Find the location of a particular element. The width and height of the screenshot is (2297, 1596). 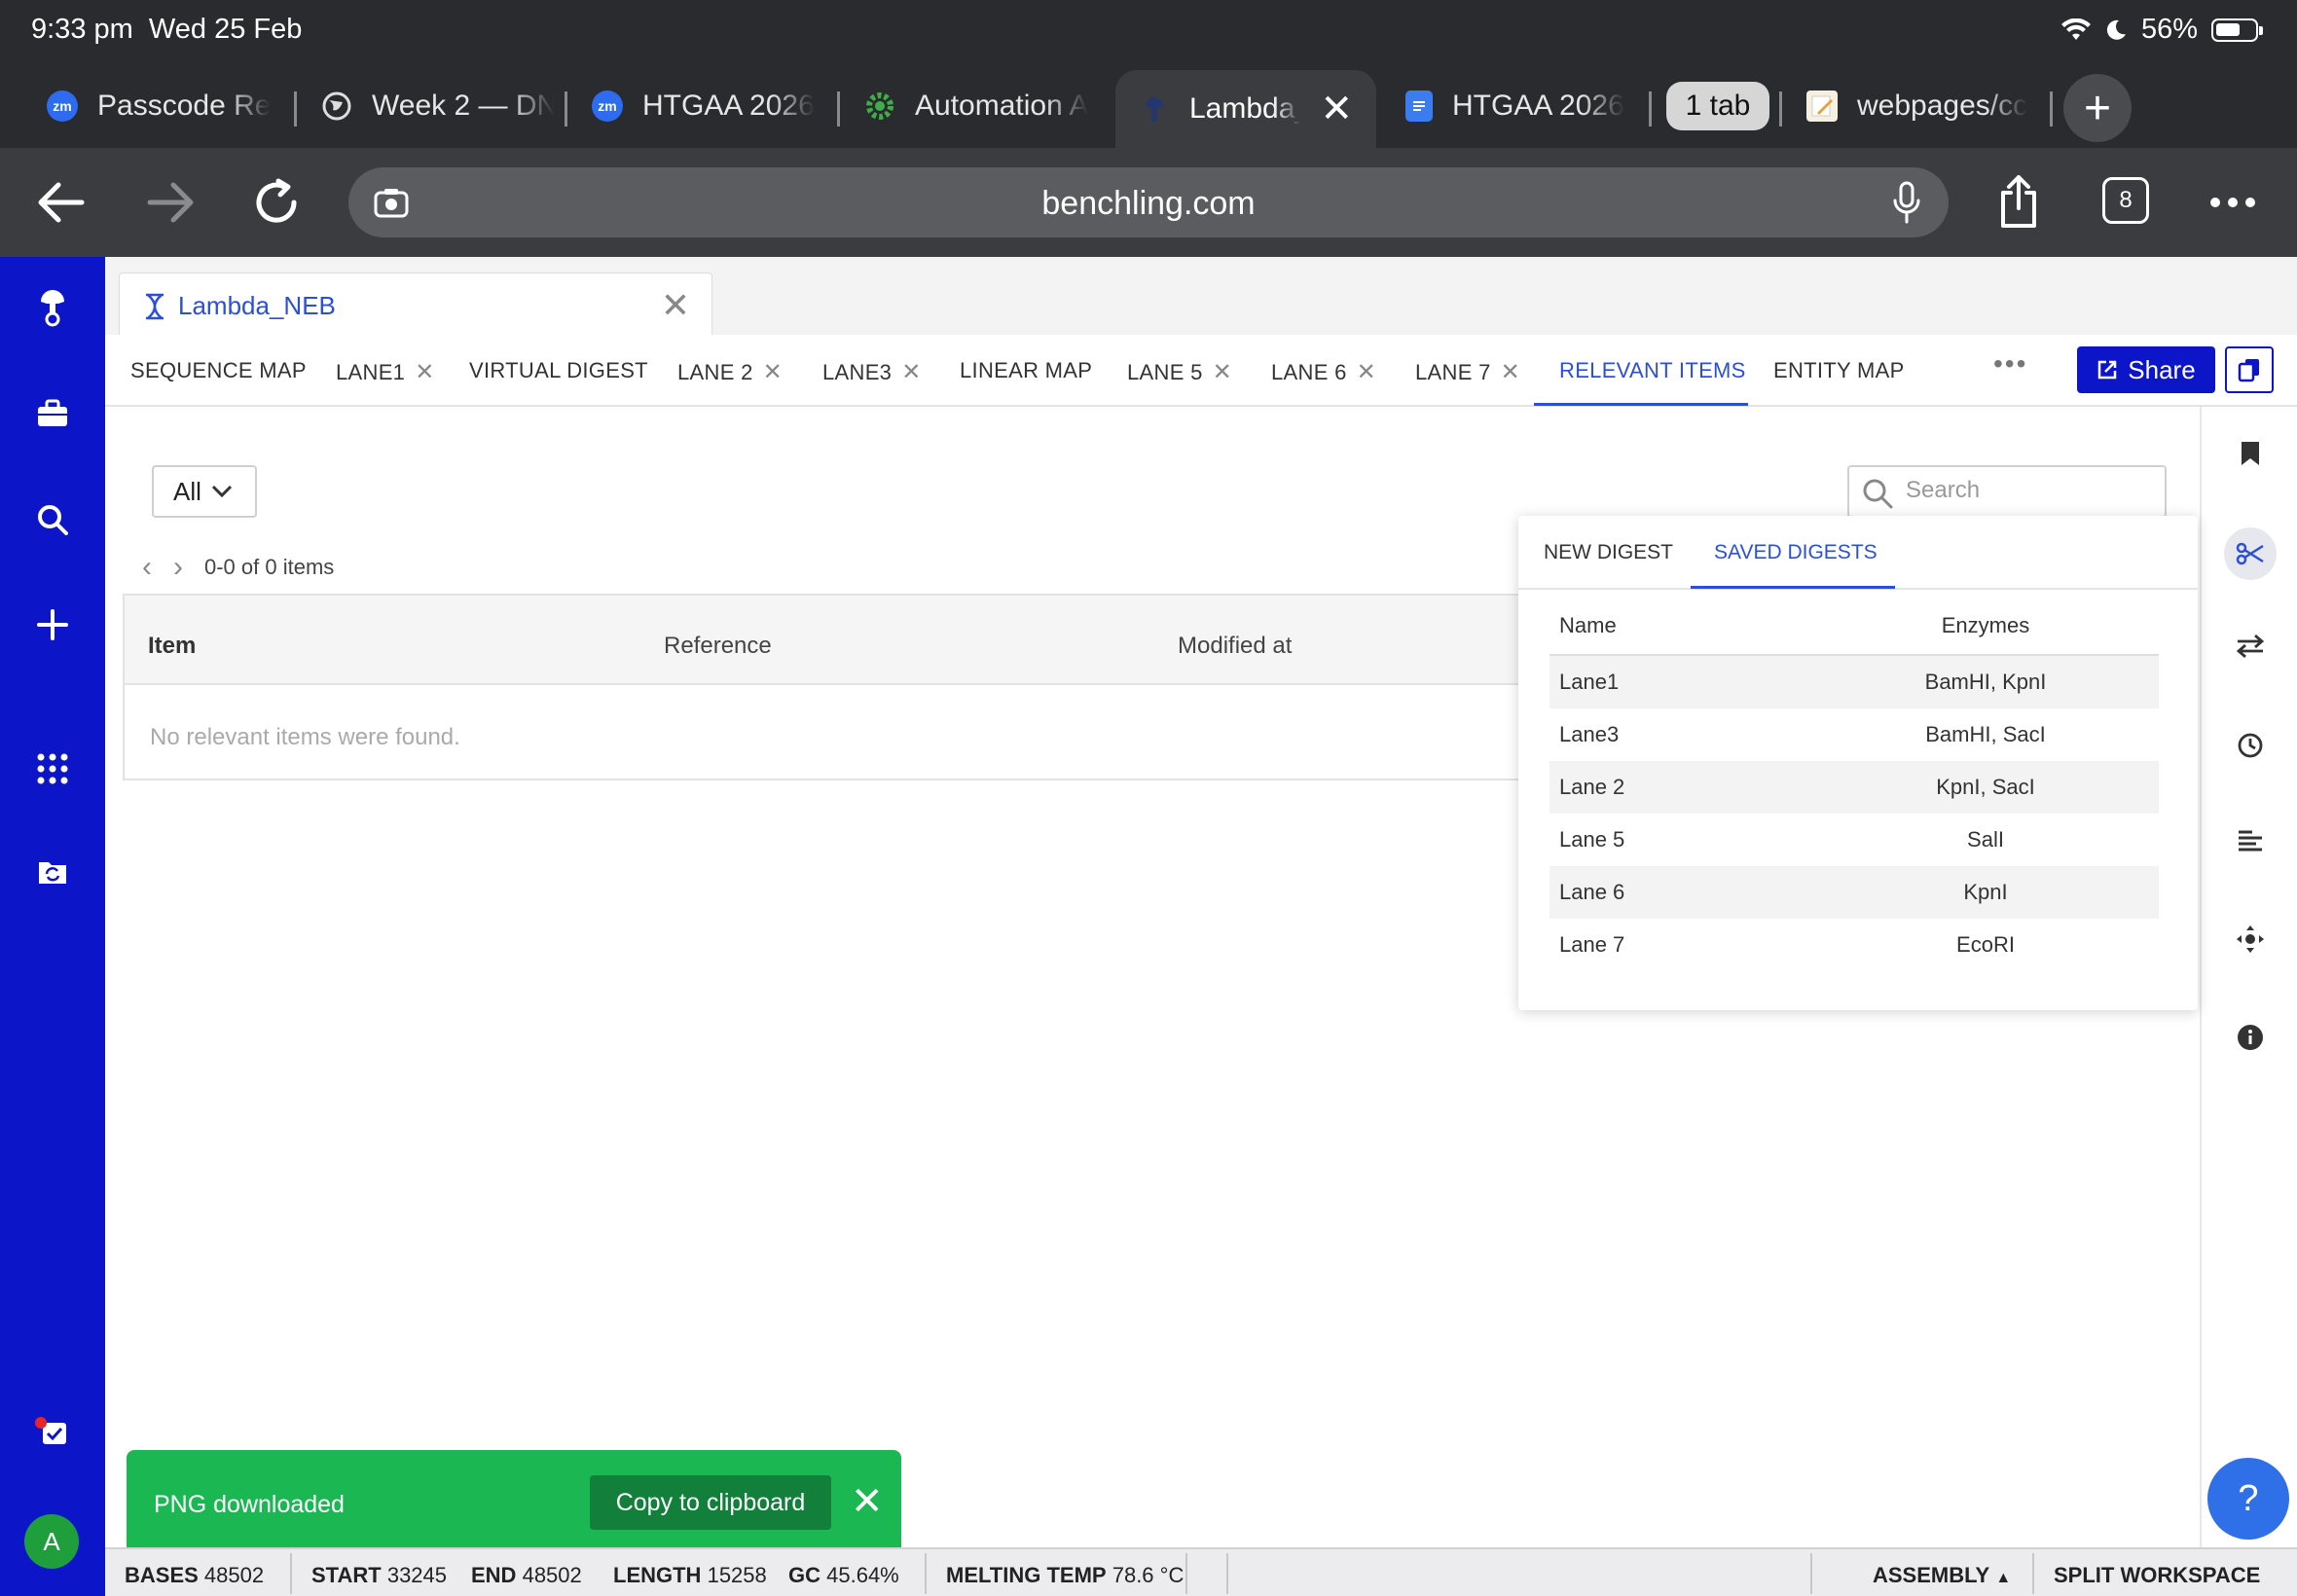

split-workspace-button: SPLIT WORKSPACE is located at coordinates (2157, 1575).